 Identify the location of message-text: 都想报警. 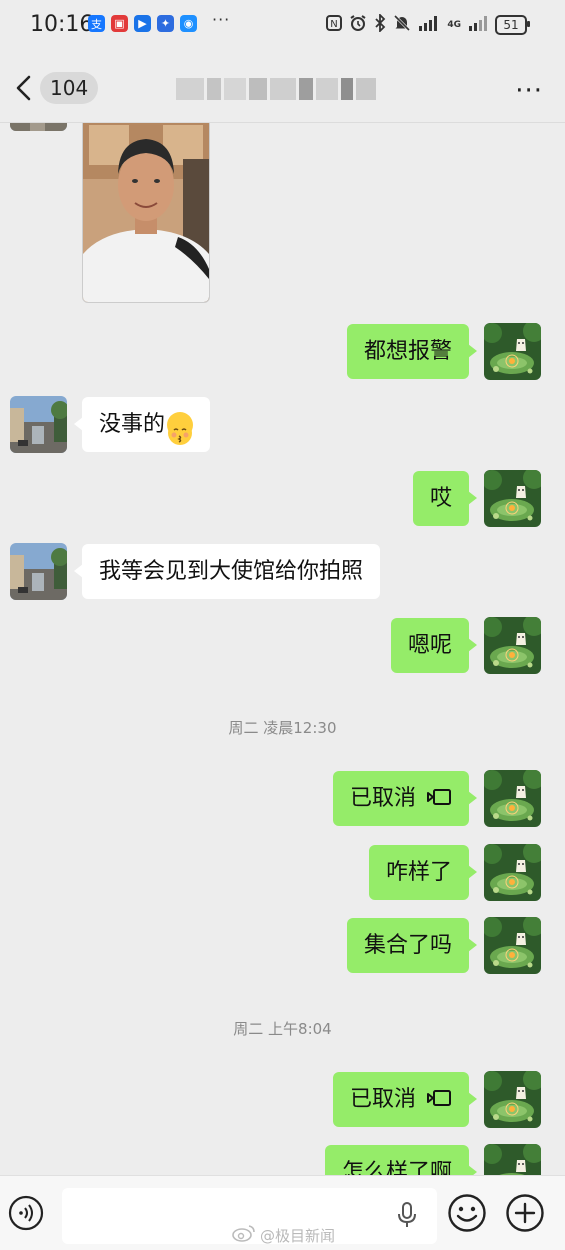
(407, 351).